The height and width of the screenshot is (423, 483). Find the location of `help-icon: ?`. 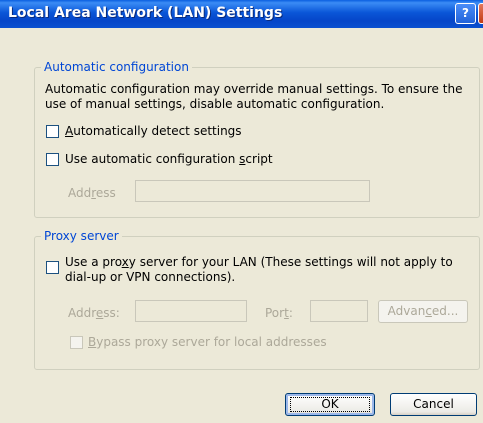

help-icon: ? is located at coordinates (465, 13).